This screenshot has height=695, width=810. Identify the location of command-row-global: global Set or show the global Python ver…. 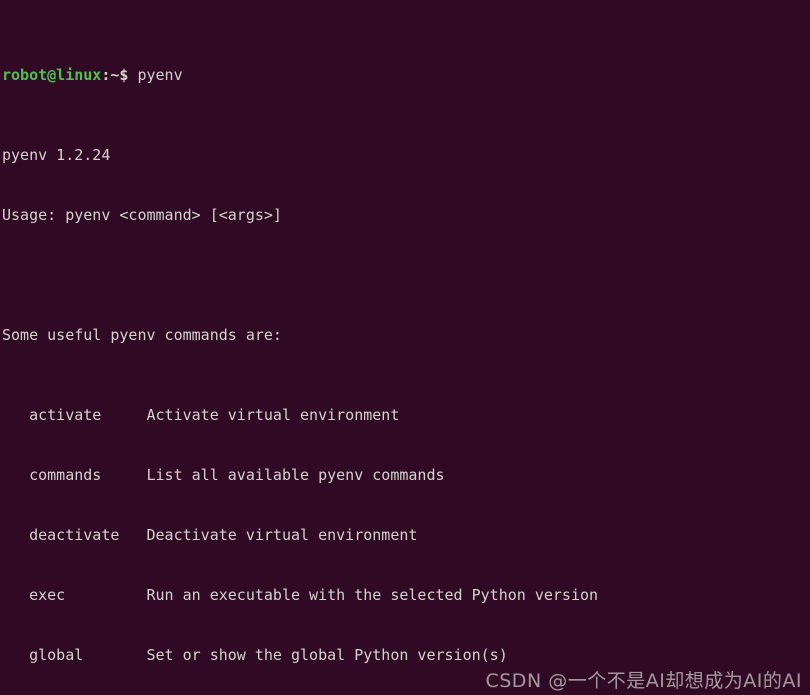
(255, 655).